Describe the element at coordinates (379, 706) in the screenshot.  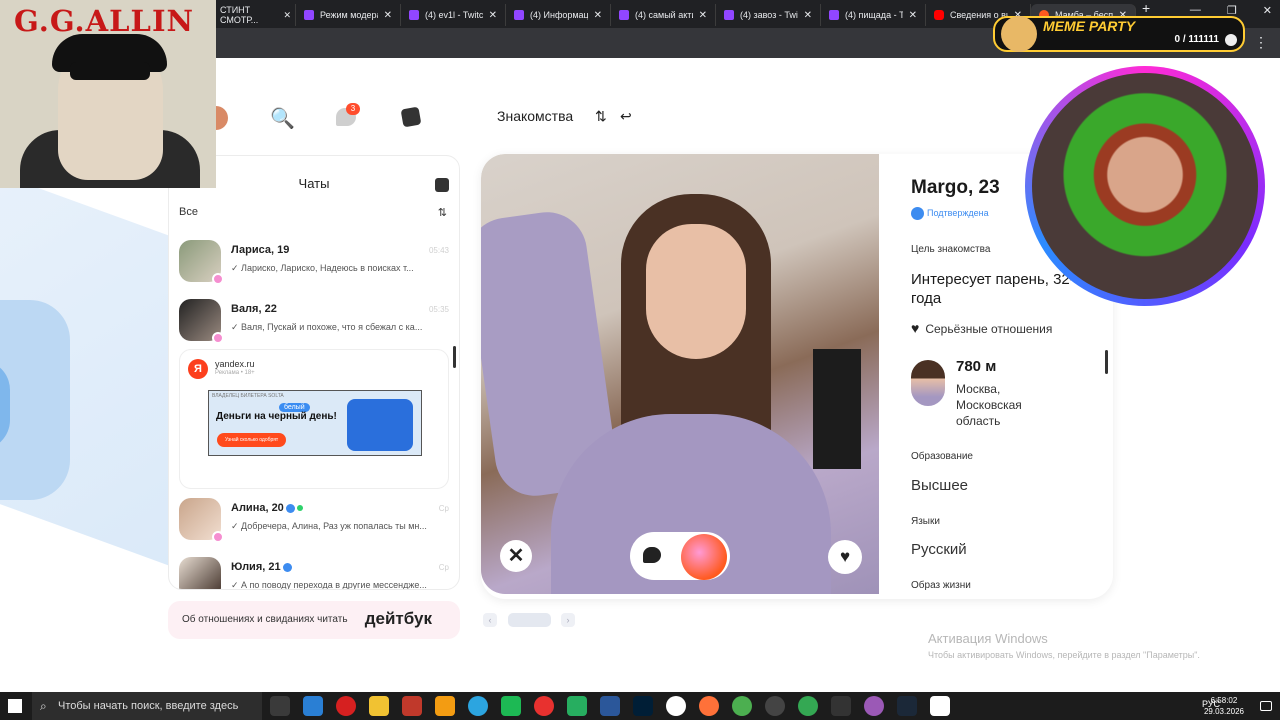
I see `folder-icon` at that location.